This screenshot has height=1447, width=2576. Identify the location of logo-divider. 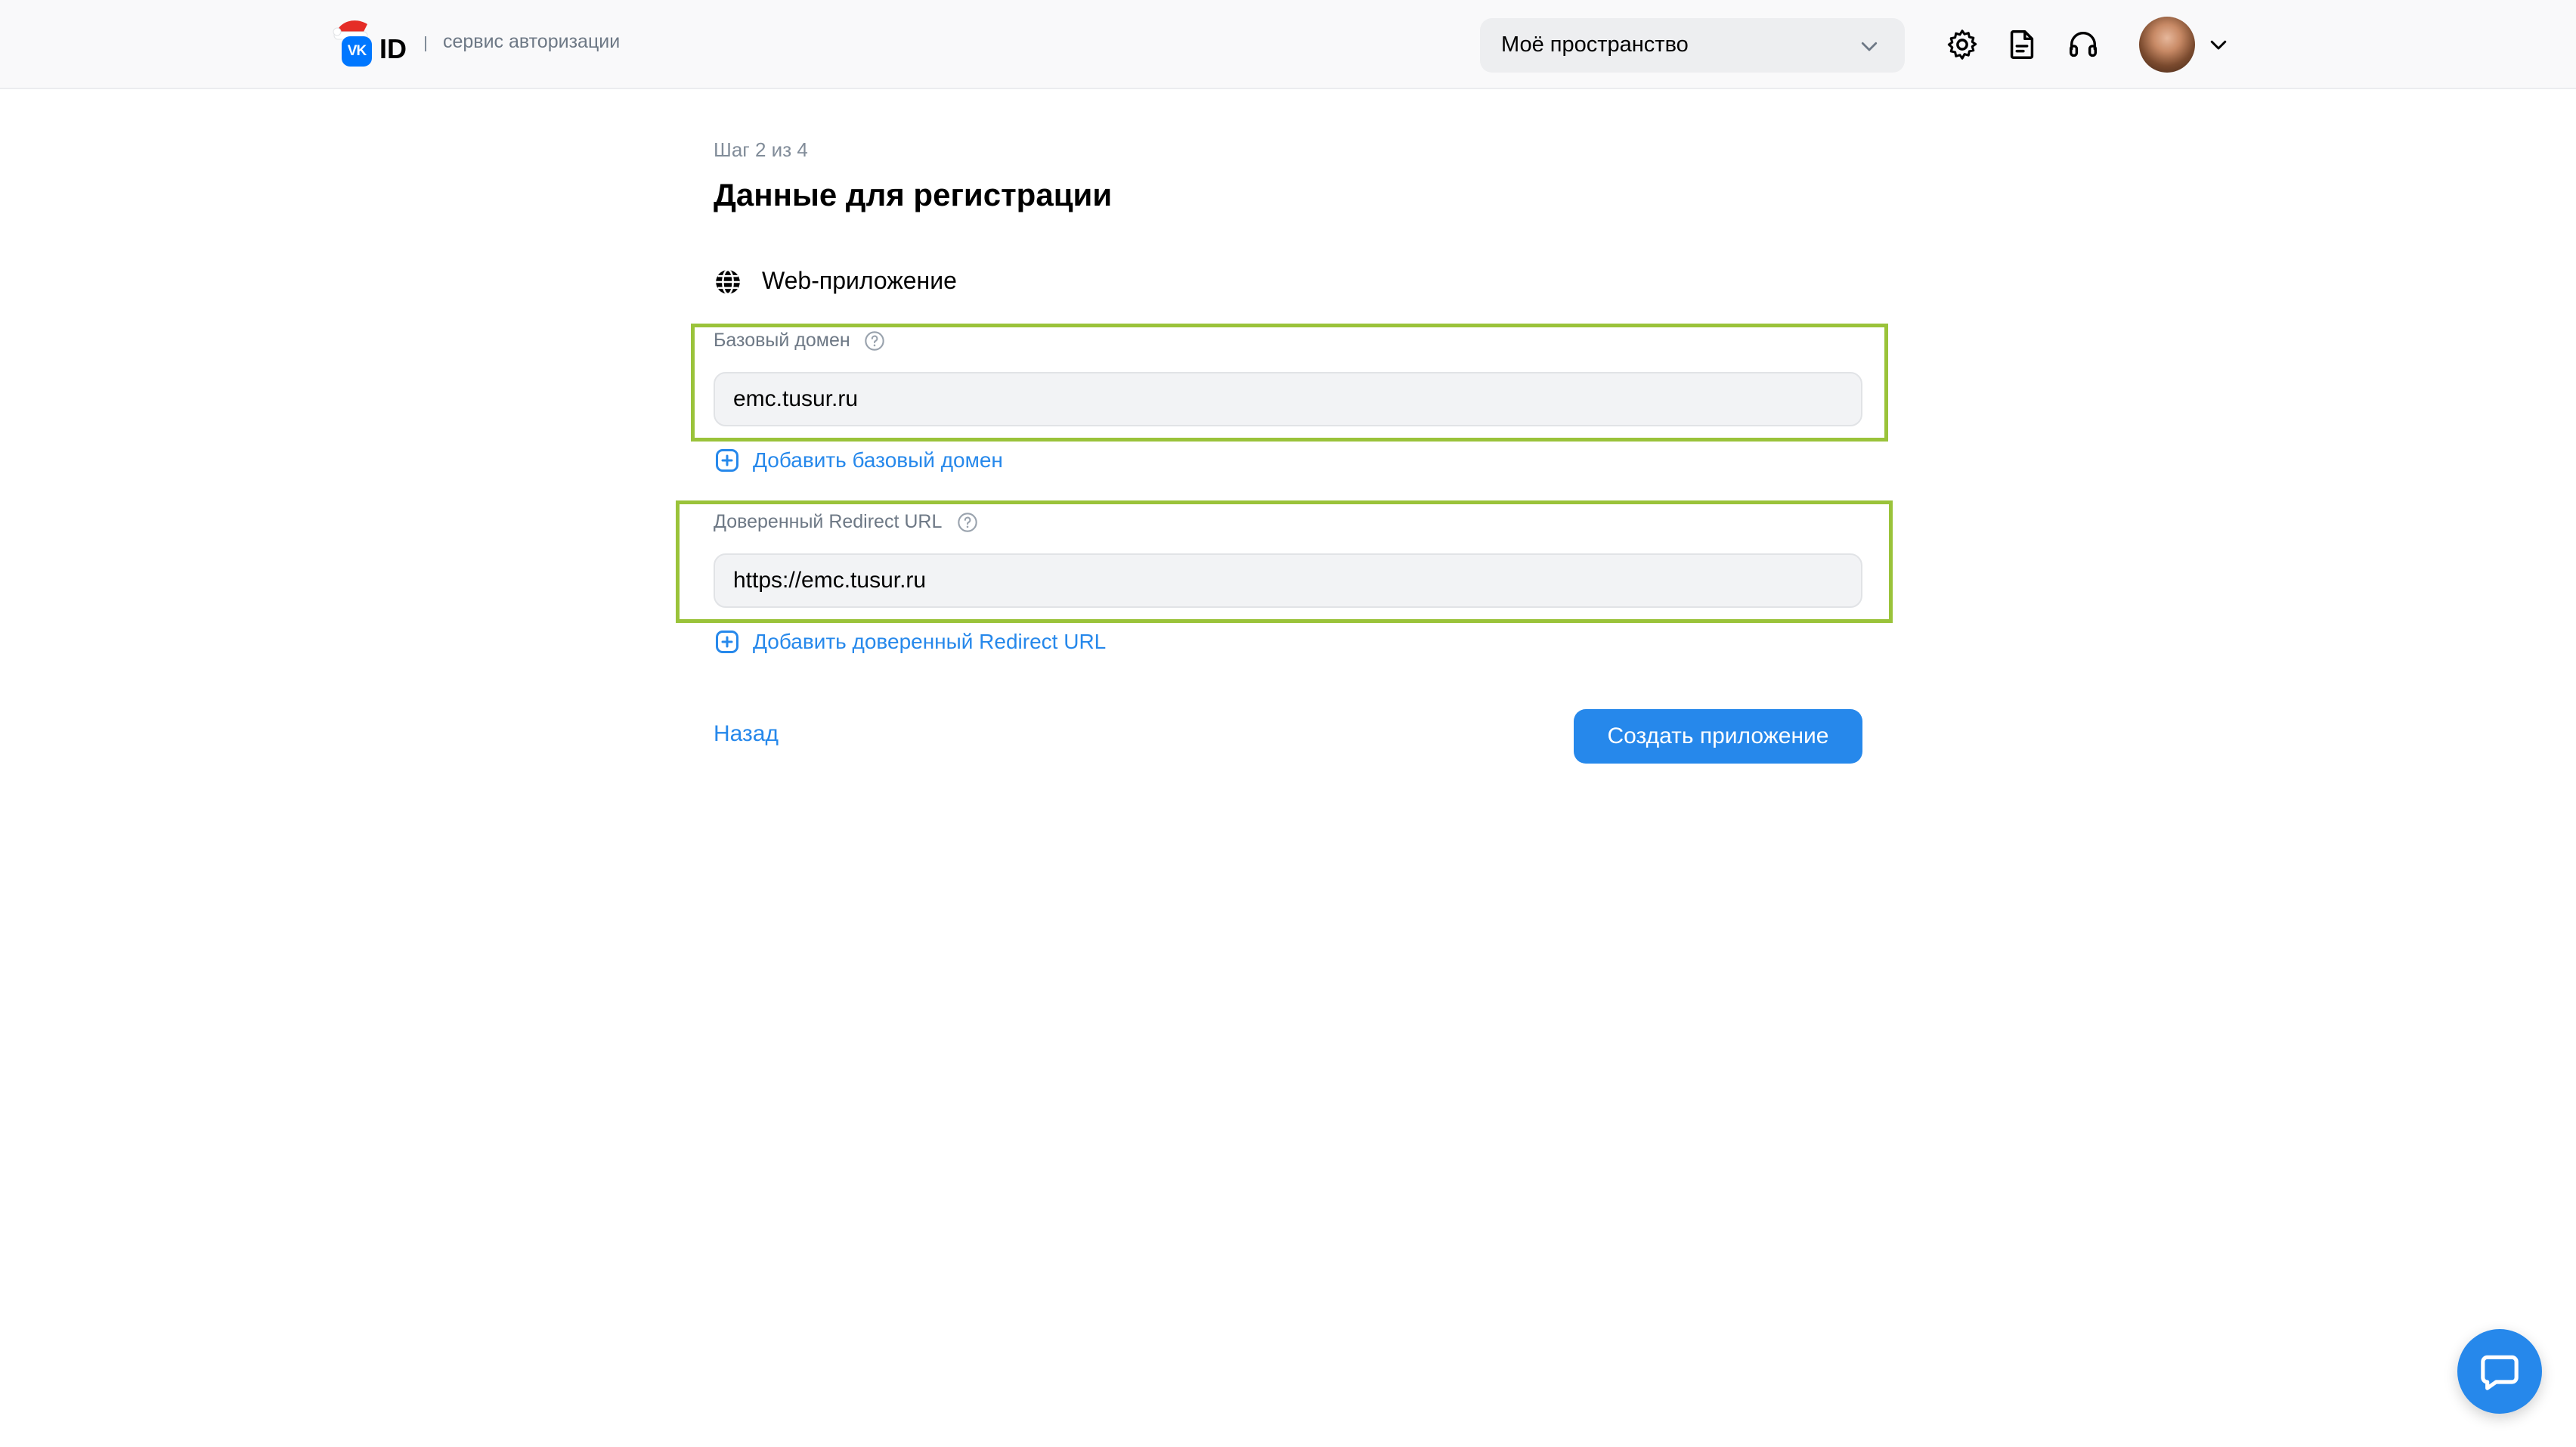
(426, 44).